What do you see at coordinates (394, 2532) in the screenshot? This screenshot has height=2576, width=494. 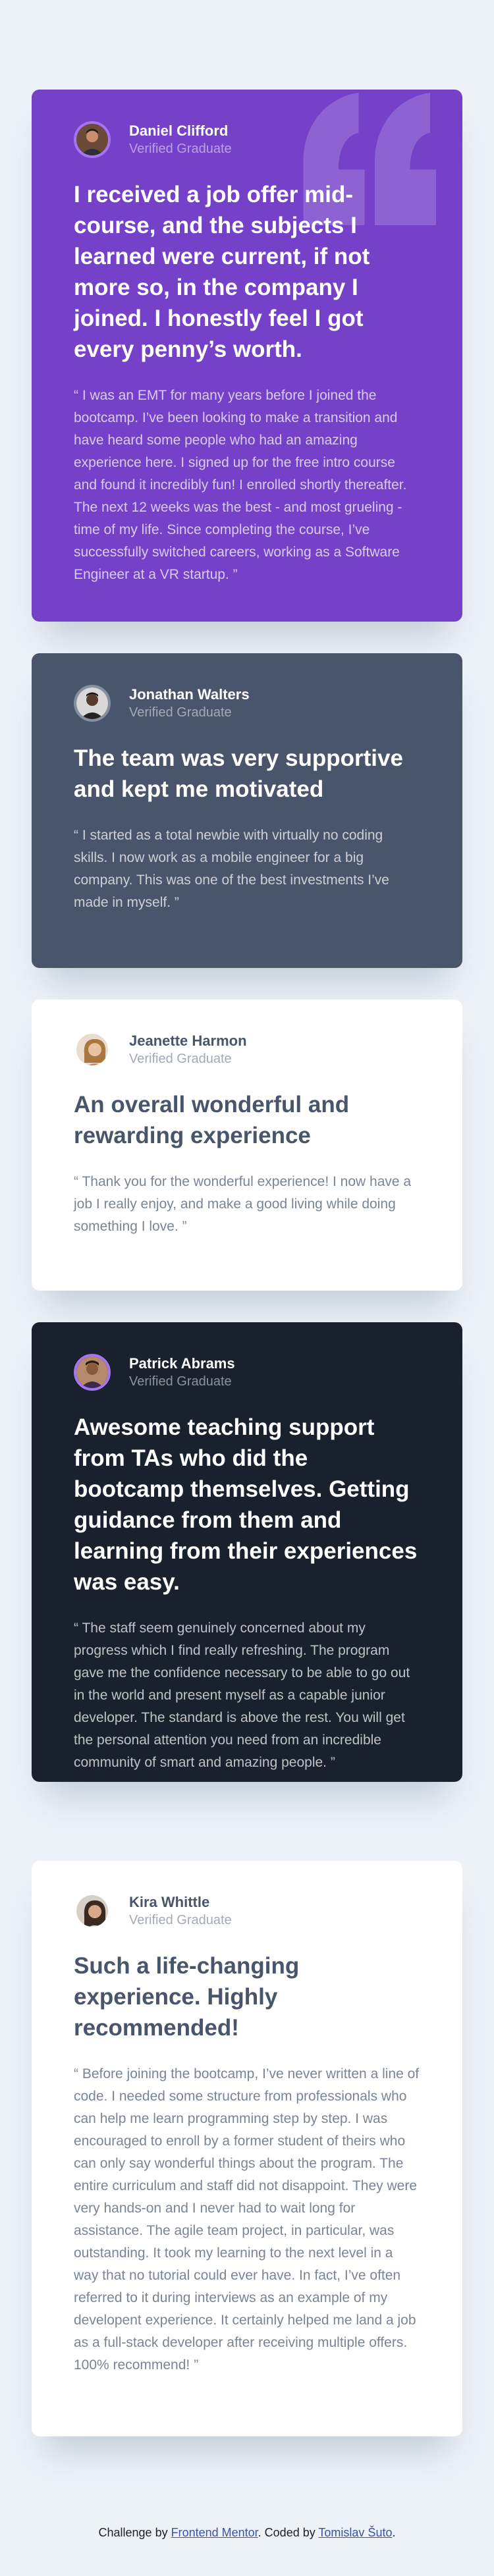 I see `footer-suffix: .` at bounding box center [394, 2532].